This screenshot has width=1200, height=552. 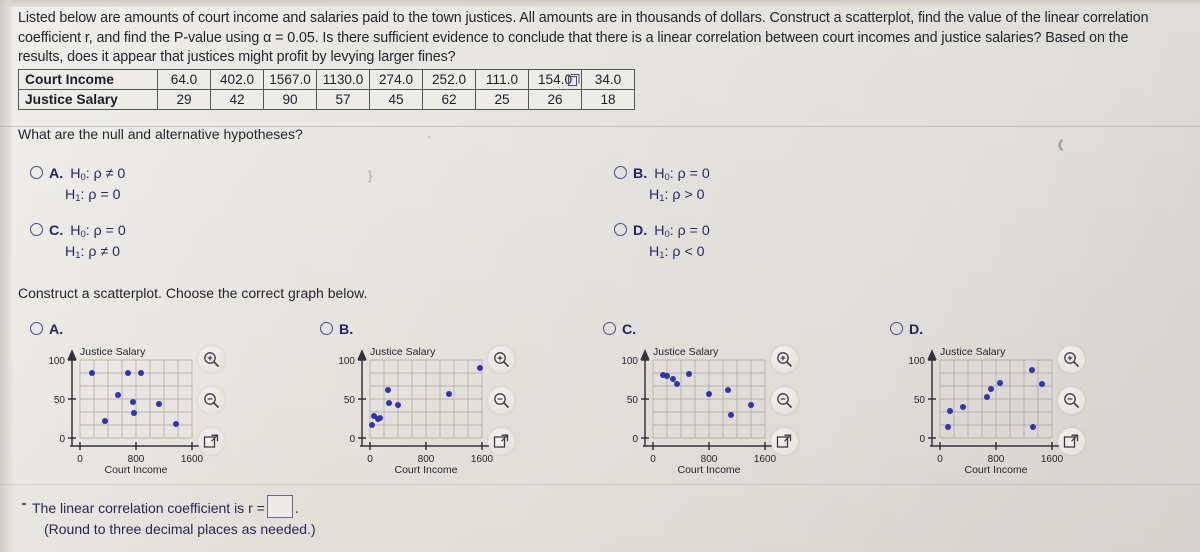 What do you see at coordinates (973, 352) in the screenshot?
I see `ylabel-d: Justice Salary` at bounding box center [973, 352].